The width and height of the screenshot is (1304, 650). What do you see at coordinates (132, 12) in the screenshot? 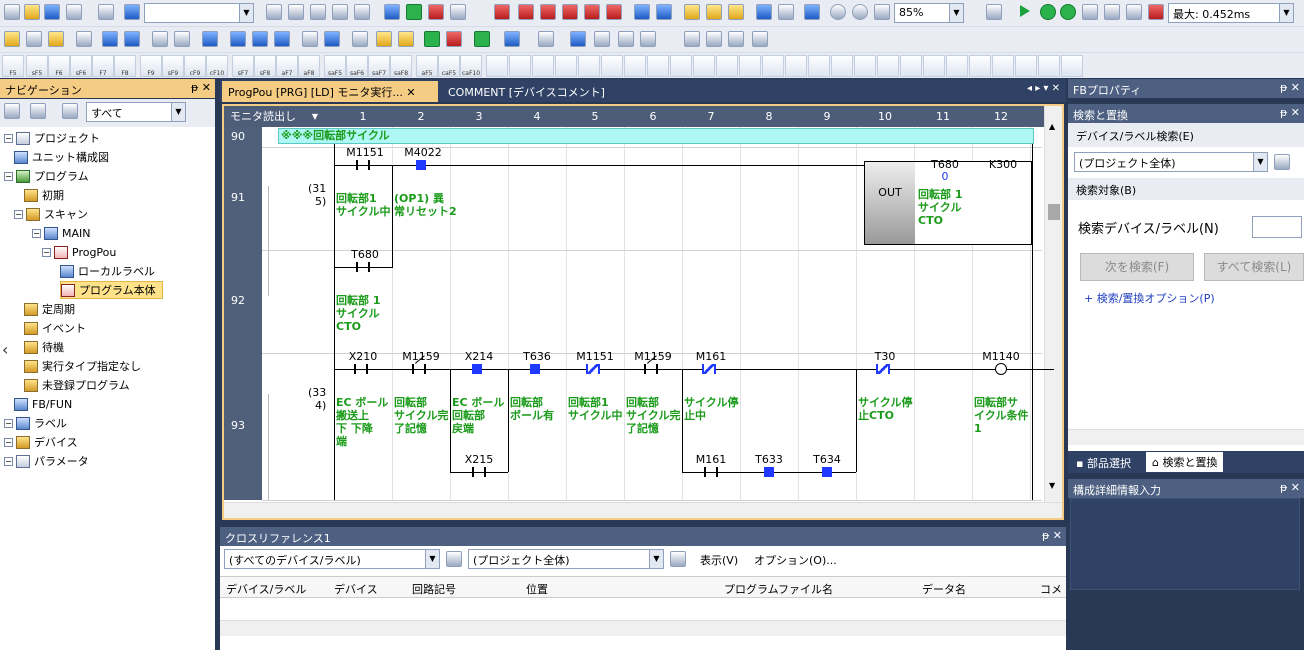
I see `help-icon` at bounding box center [132, 12].